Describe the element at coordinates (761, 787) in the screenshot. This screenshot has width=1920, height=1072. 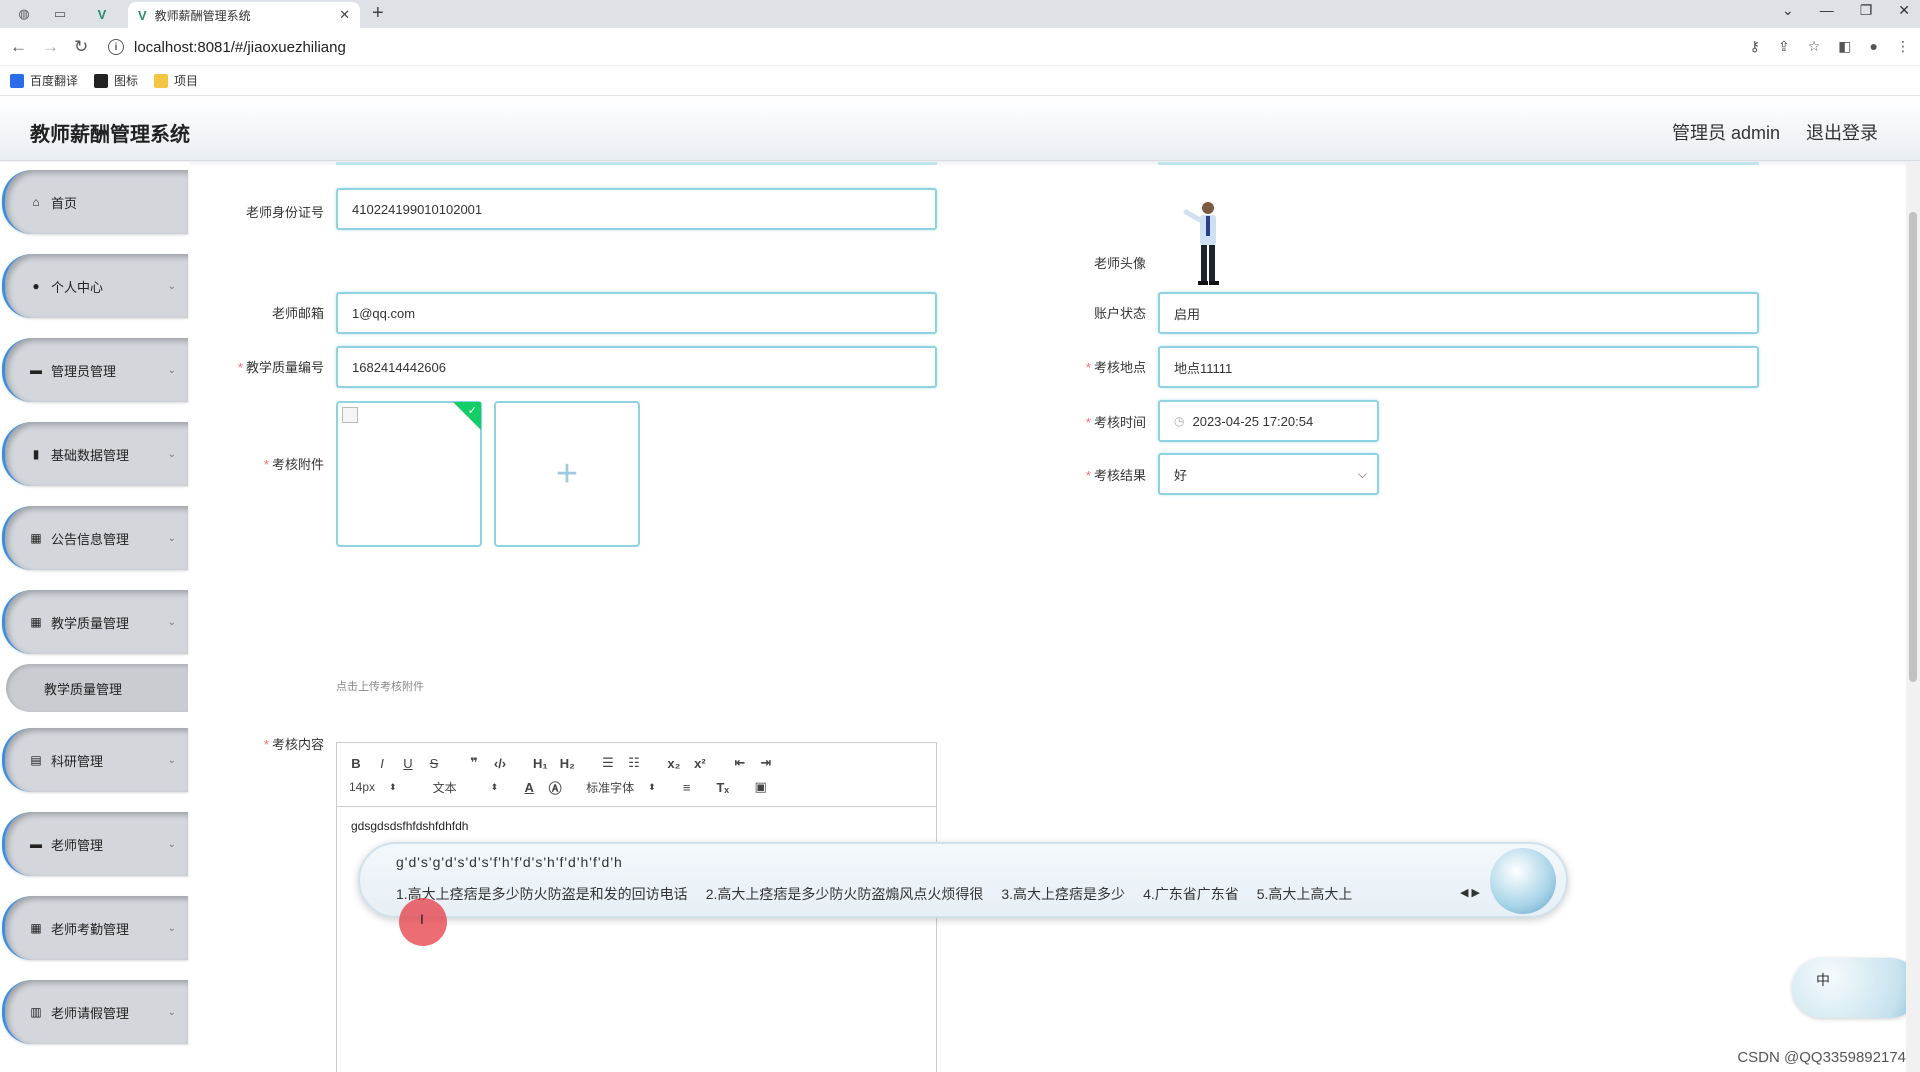
I see `image-insert-icon: ▣` at that location.